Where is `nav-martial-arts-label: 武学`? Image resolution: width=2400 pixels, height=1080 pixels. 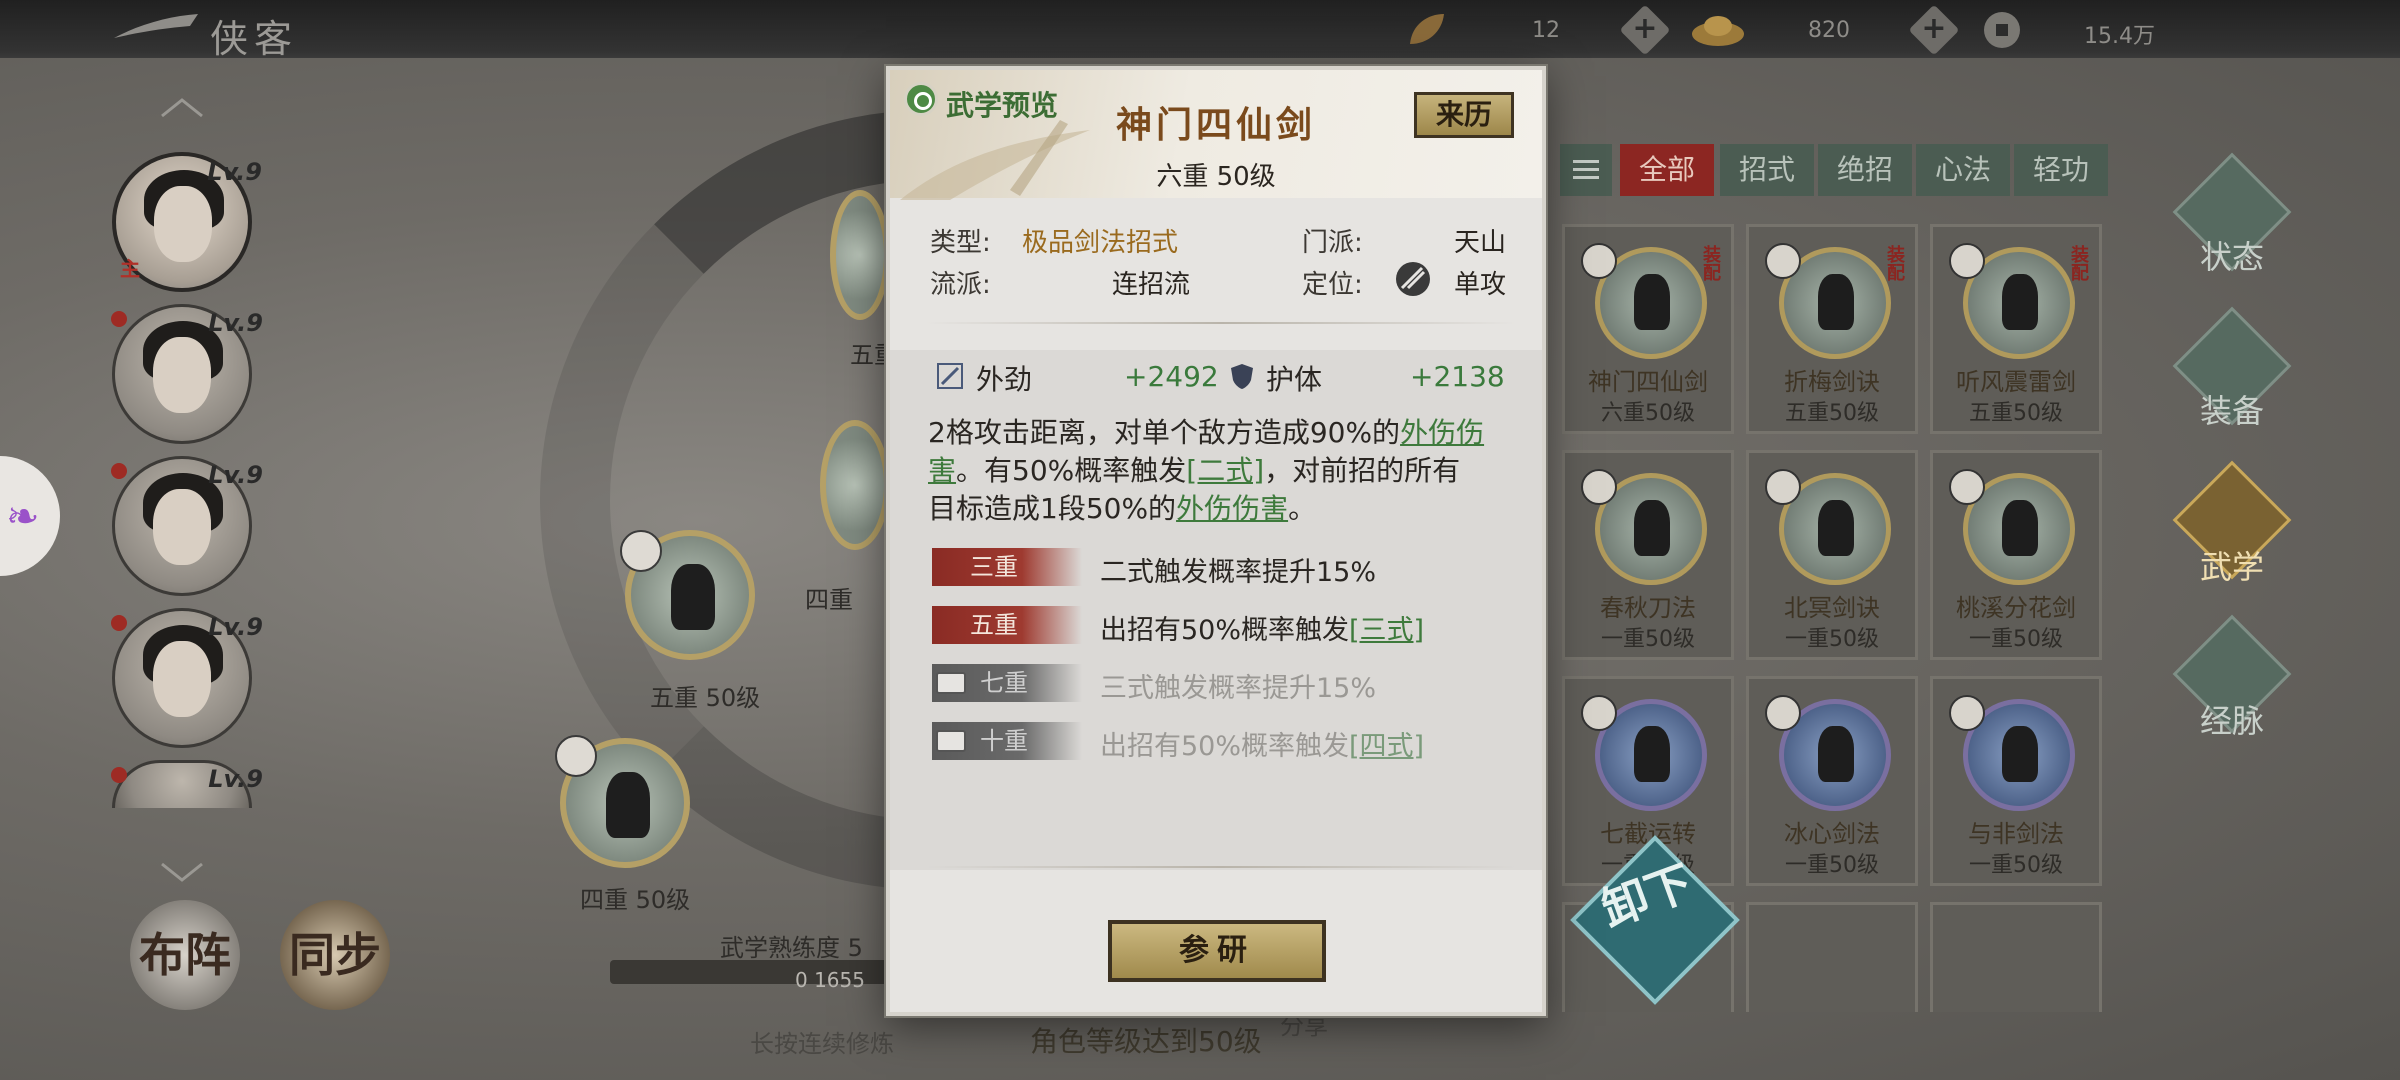 nav-martial-arts-label: 武学 is located at coordinates (2231, 567).